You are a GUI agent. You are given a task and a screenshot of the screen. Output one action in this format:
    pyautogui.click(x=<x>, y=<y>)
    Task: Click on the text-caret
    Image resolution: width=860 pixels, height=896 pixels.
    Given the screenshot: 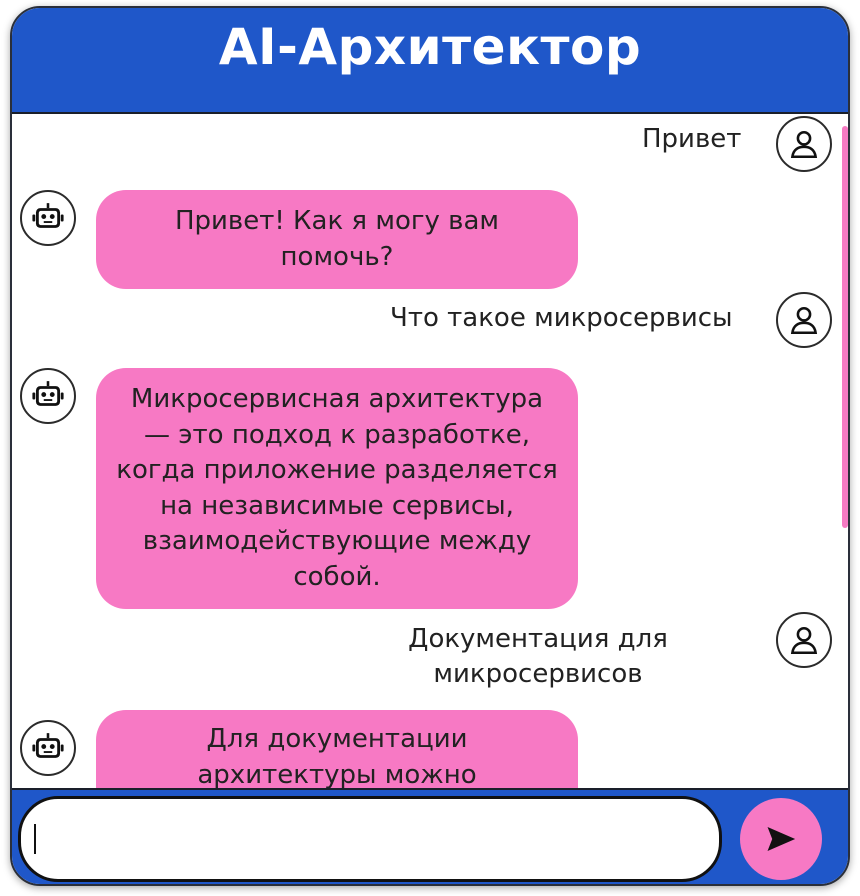 What is the action you would take?
    pyautogui.click(x=35, y=839)
    